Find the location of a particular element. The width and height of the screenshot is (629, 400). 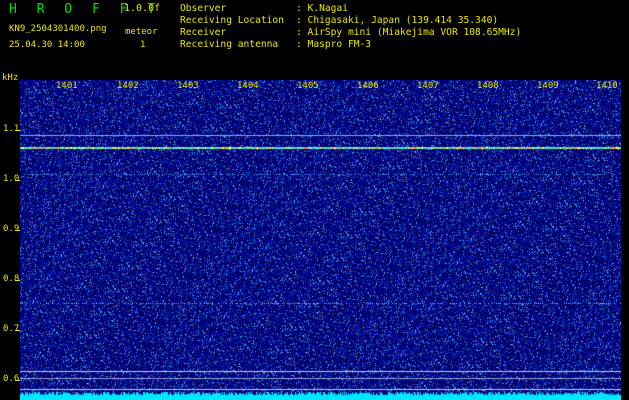

meta-key: Receiving antenna is located at coordinates (229, 44).